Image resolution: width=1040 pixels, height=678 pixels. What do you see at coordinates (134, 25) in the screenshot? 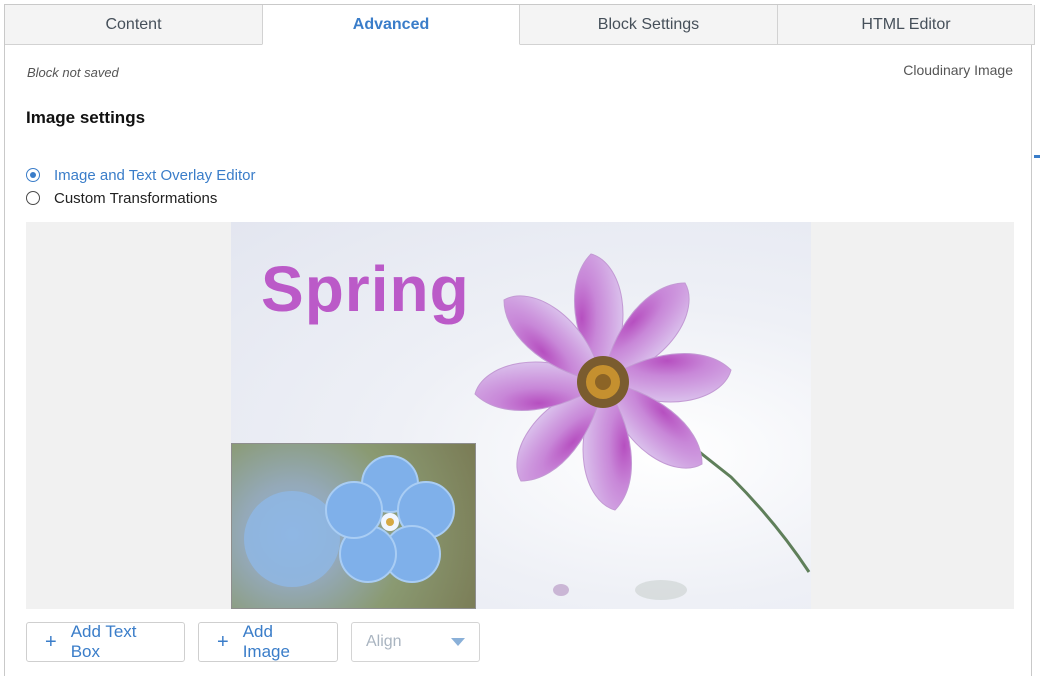
I see `tab-content: Content` at bounding box center [134, 25].